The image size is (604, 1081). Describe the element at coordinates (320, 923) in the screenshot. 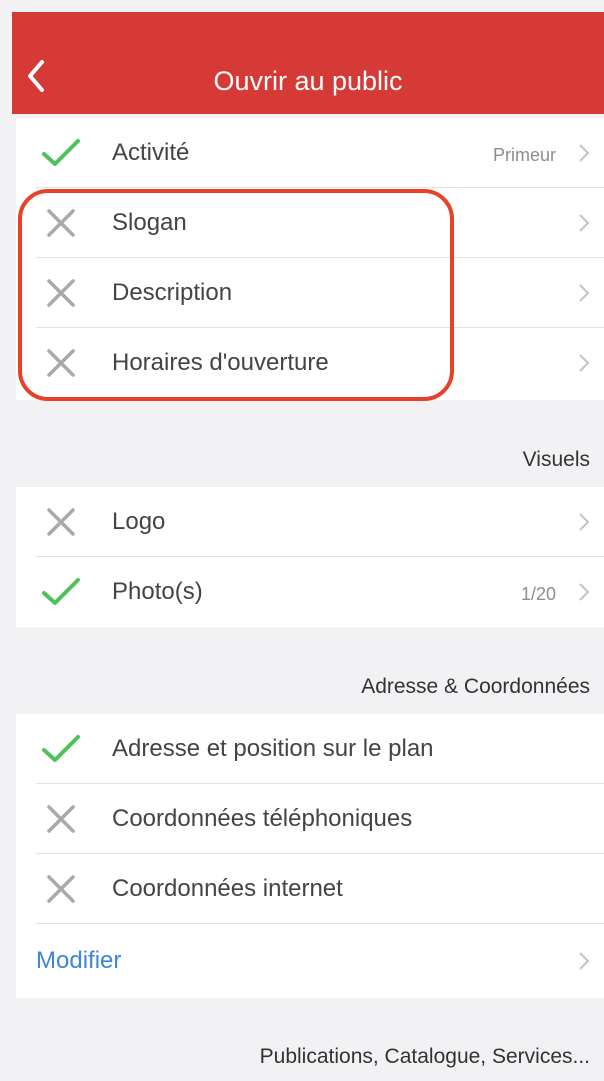

I see `row-divider` at that location.